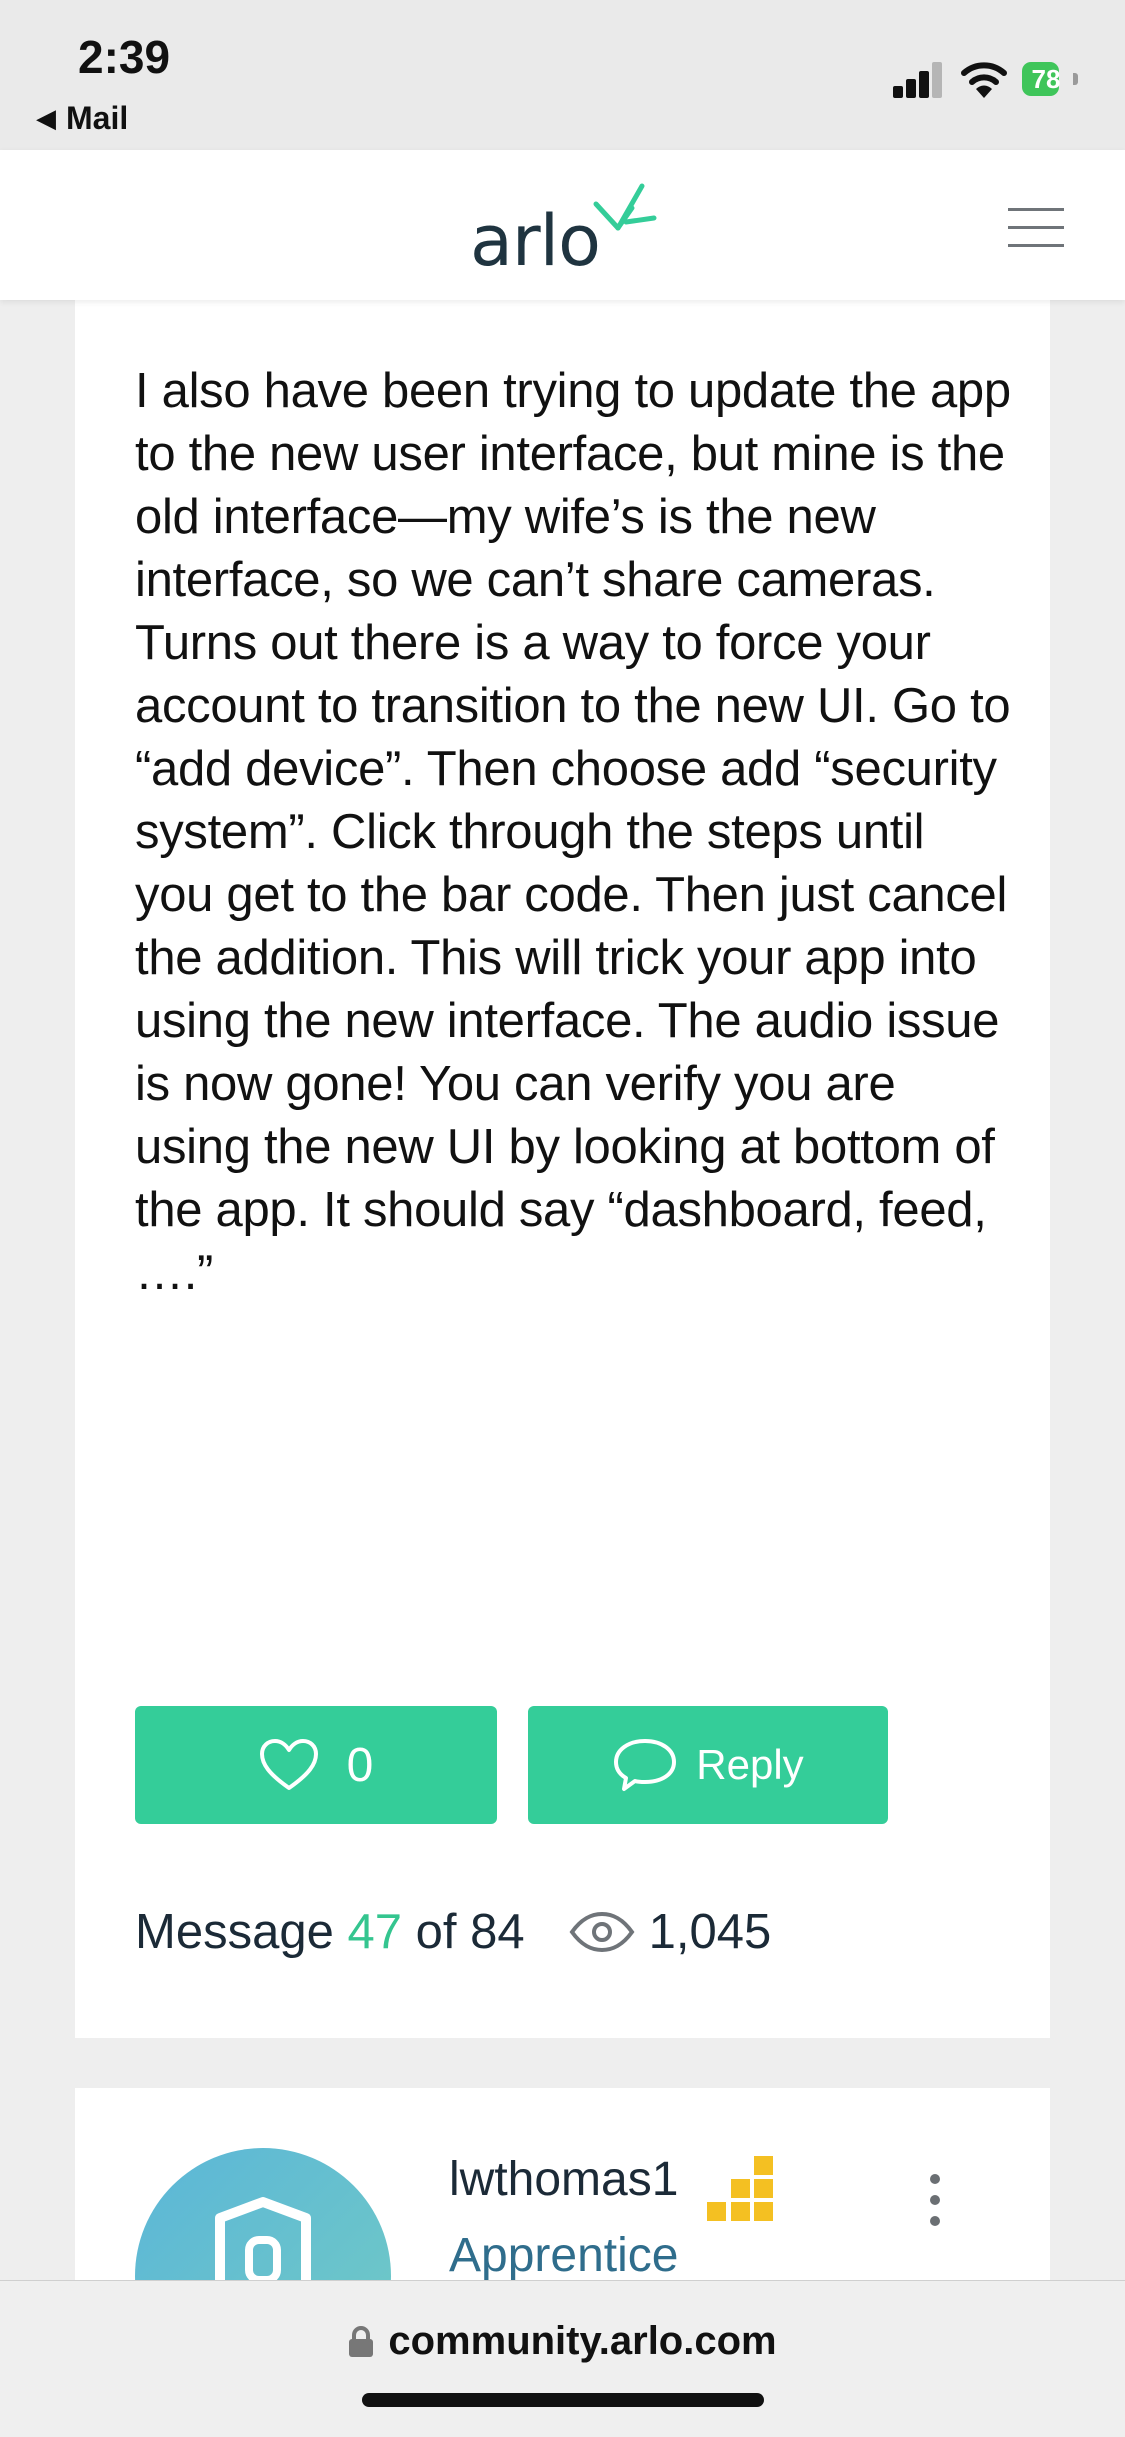 This screenshot has width=1125, height=2437. I want to click on eye-icon, so click(602, 1932).